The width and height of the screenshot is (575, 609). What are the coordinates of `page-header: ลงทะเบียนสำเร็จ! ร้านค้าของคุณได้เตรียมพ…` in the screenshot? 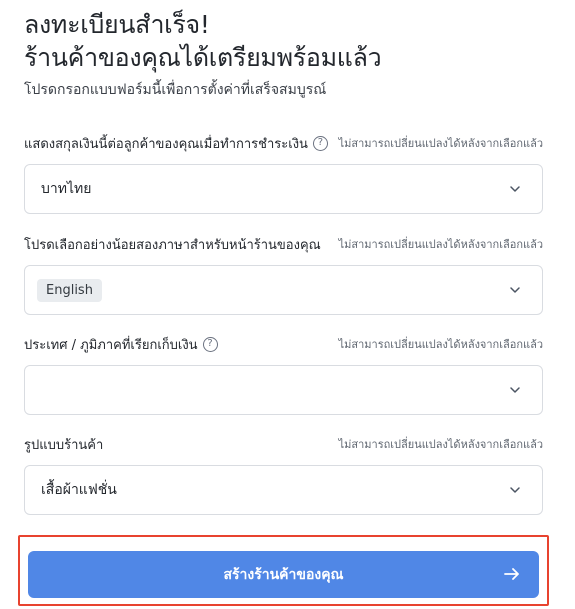 It's located at (289, 54).